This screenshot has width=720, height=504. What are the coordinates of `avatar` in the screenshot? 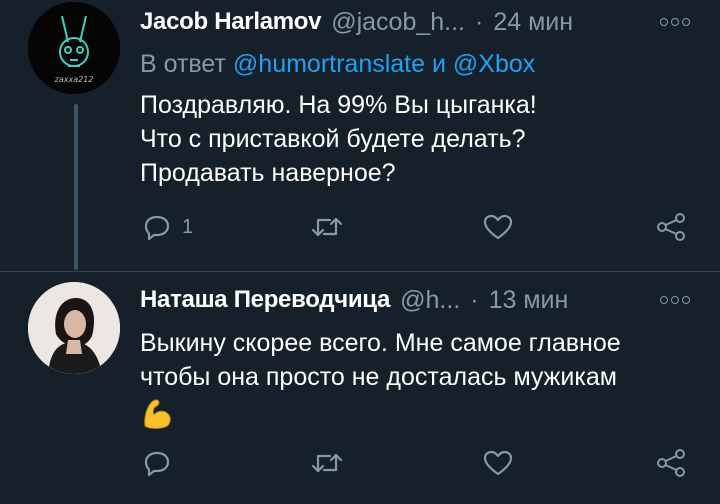 It's located at (74, 328).